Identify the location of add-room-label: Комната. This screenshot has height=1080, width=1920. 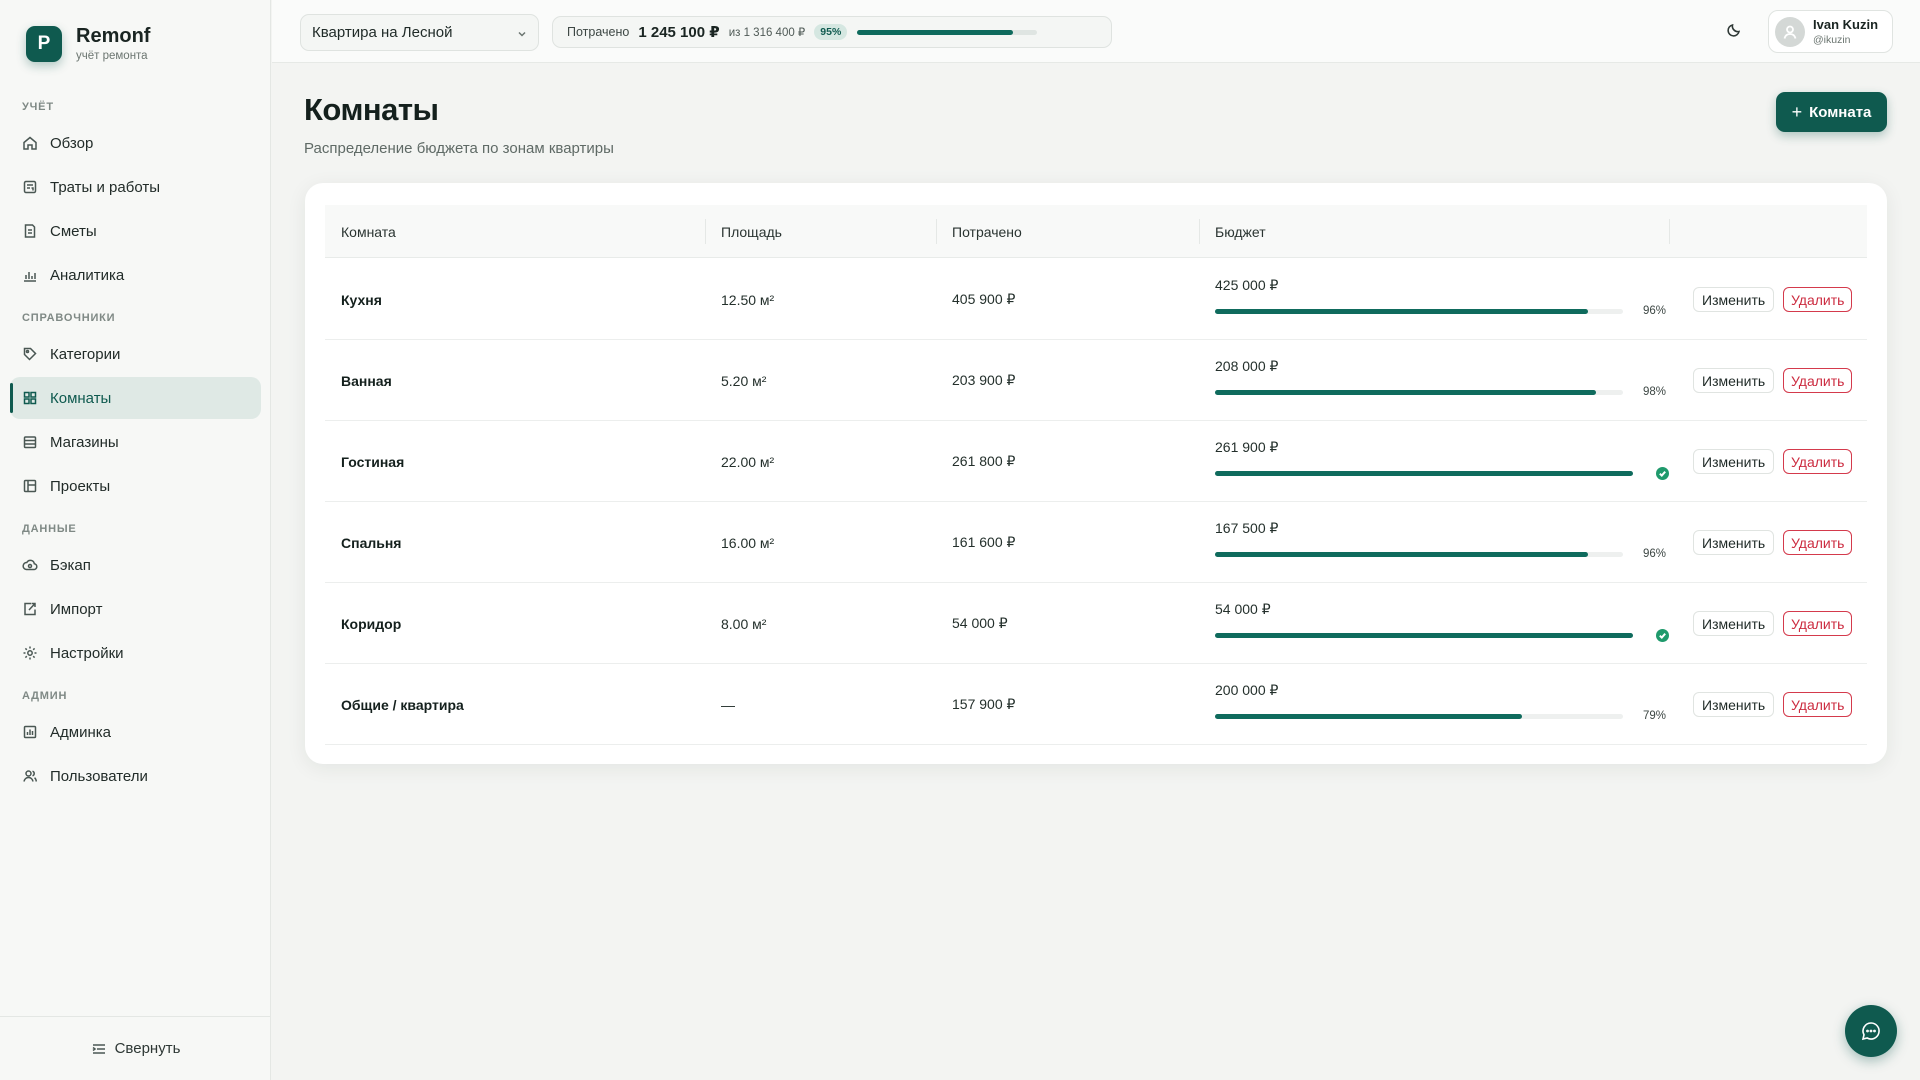
(1840, 112).